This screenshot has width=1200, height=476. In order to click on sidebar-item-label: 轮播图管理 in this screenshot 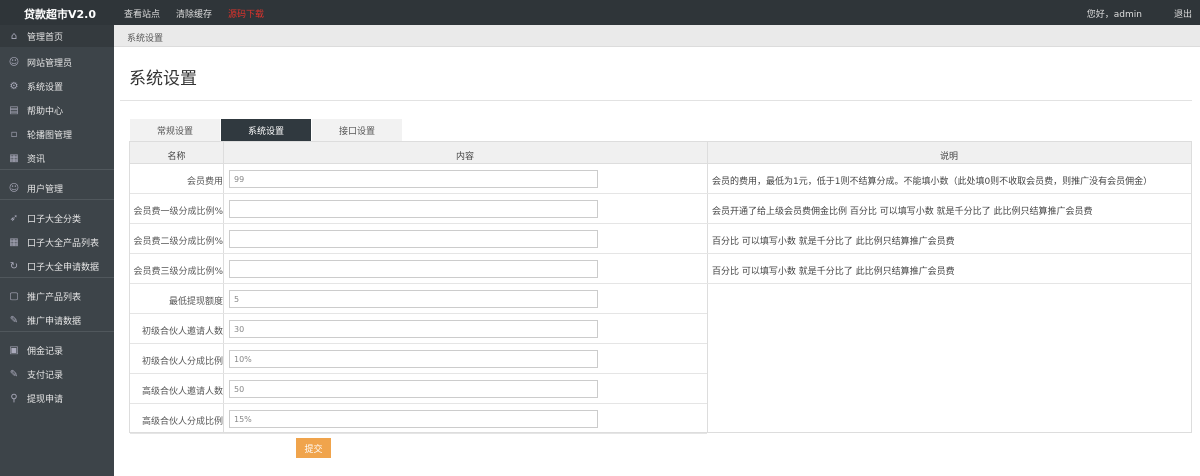, I will do `click(50, 135)`.